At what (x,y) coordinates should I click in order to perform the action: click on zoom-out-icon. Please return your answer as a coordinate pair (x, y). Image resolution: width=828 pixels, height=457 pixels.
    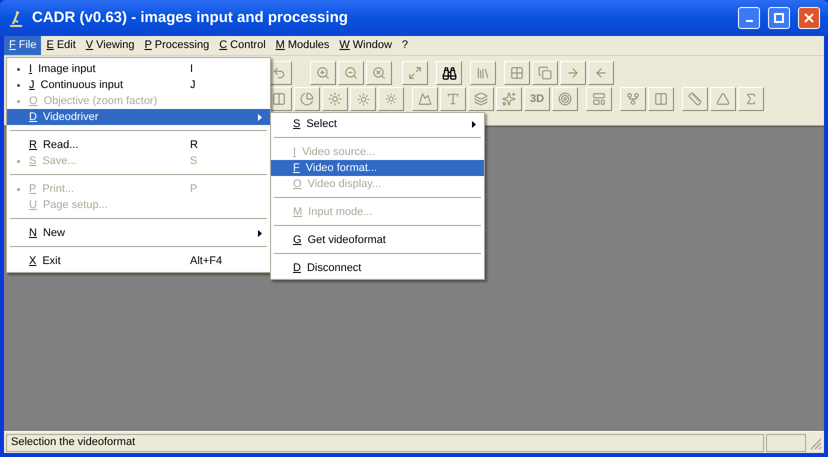
    Looking at the image, I should click on (351, 73).